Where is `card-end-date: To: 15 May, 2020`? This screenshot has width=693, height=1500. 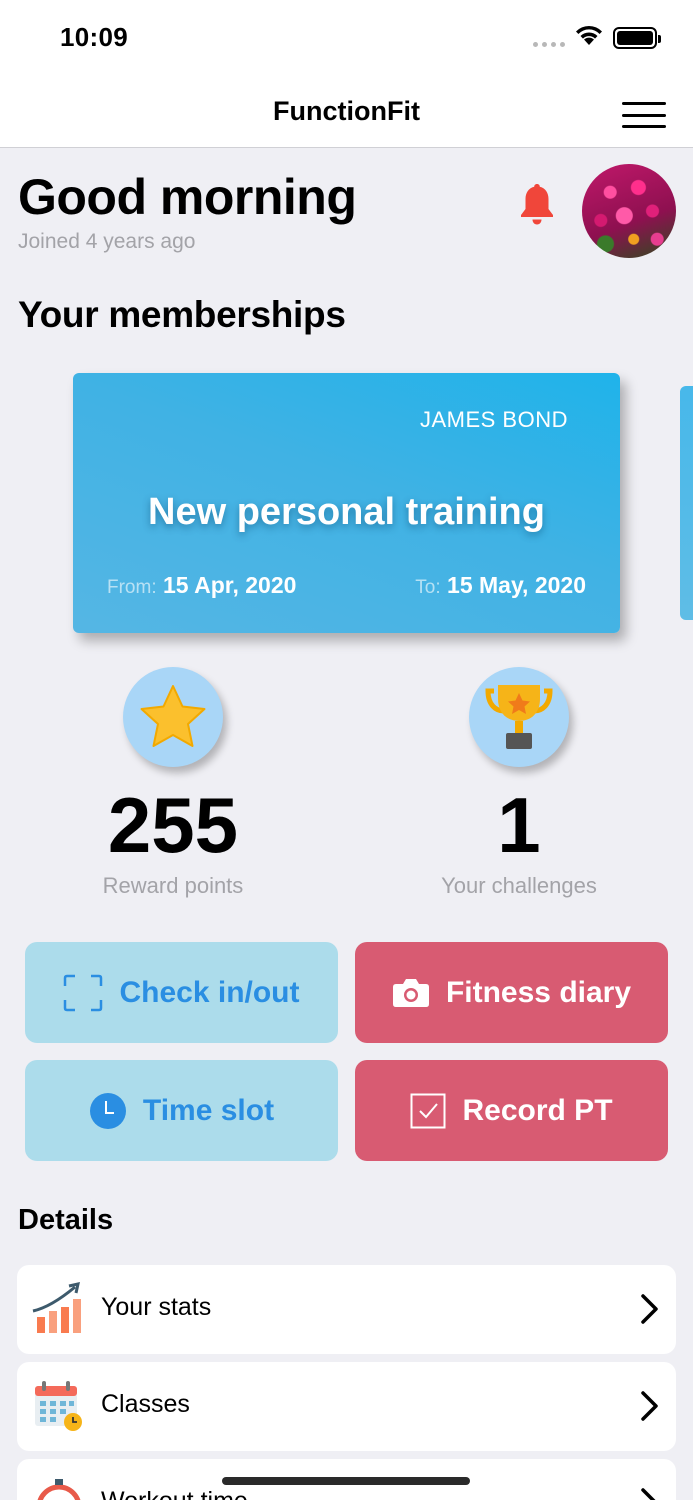
card-end-date: To: 15 May, 2020 is located at coordinates (500, 585).